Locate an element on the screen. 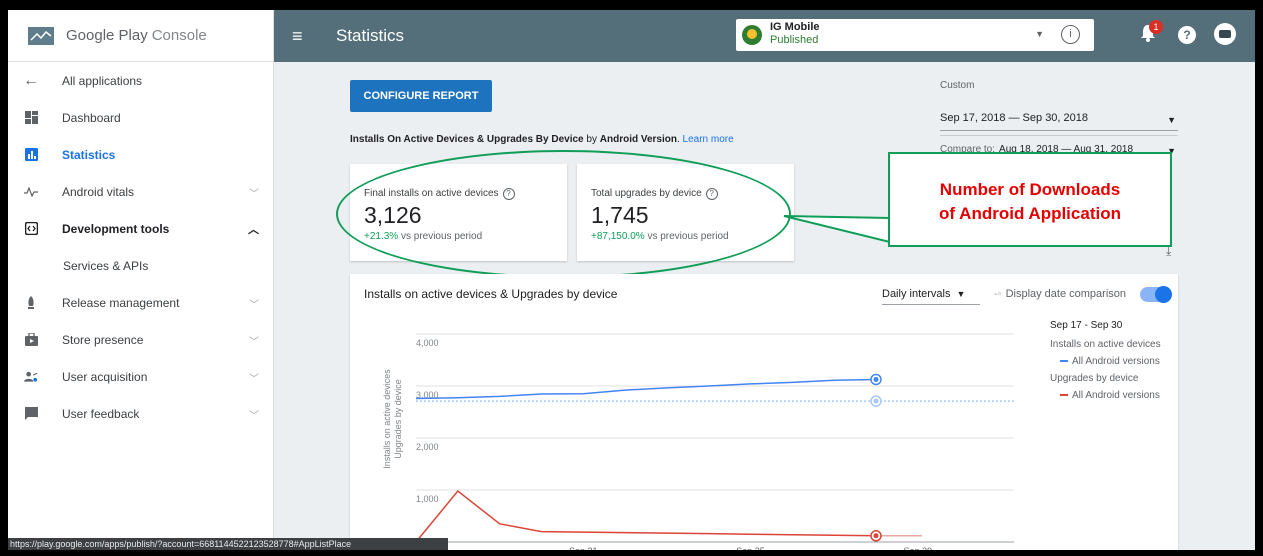 Image resolution: width=1263 pixels, height=556 pixels. sidebar-item-label: Release management is located at coordinates (121, 302).